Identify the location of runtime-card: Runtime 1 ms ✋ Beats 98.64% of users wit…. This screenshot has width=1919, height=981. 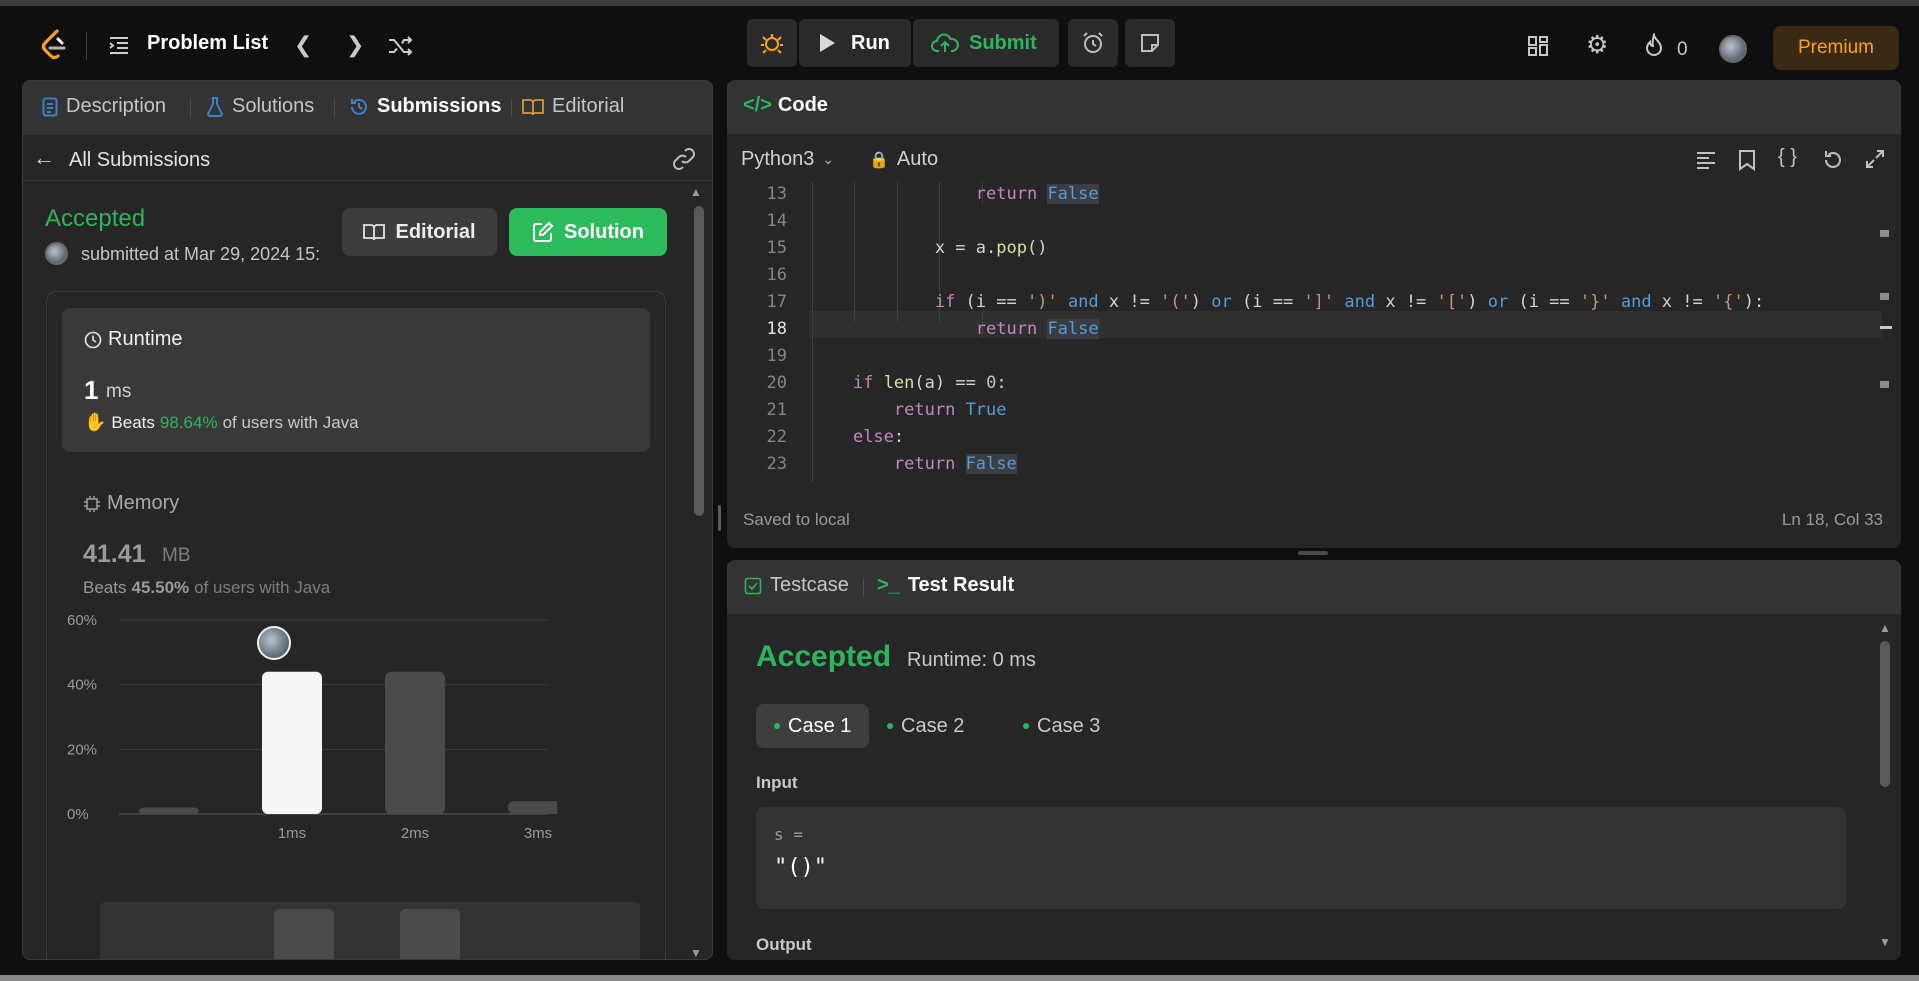
(356, 380).